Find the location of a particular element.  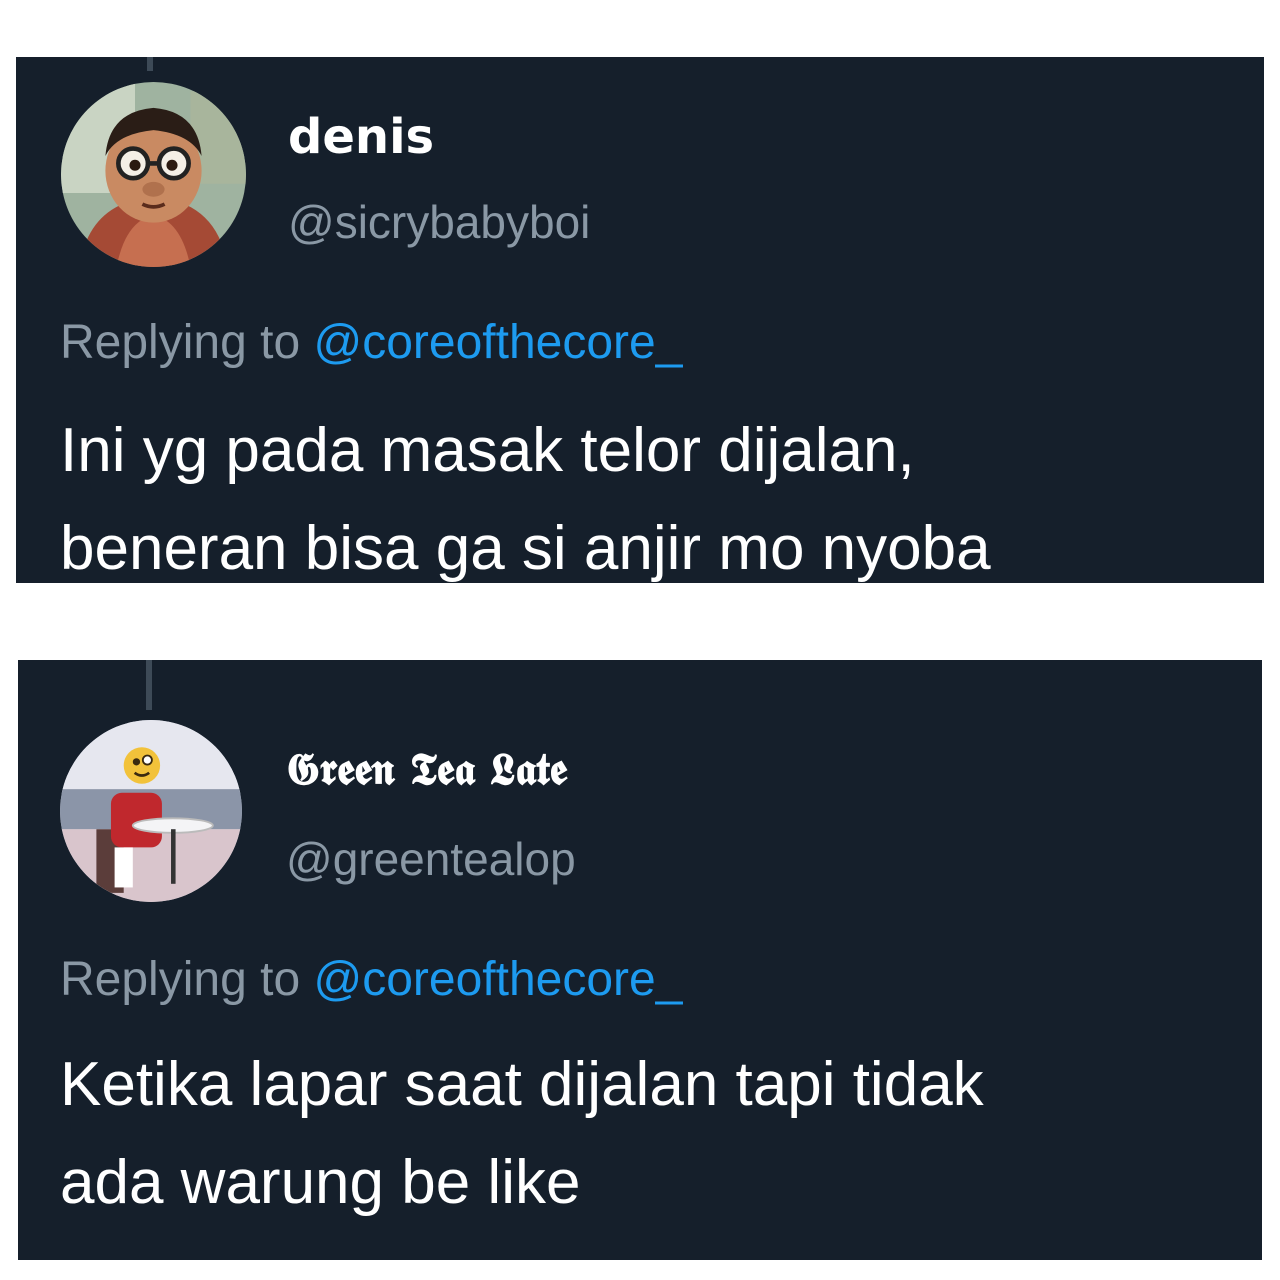

display-name: 𝕲𝖗𝖊𝖊𝖓 𝕿𝖊𝖆 𝕷𝖆𝖙𝖊 is located at coordinates (426, 769).